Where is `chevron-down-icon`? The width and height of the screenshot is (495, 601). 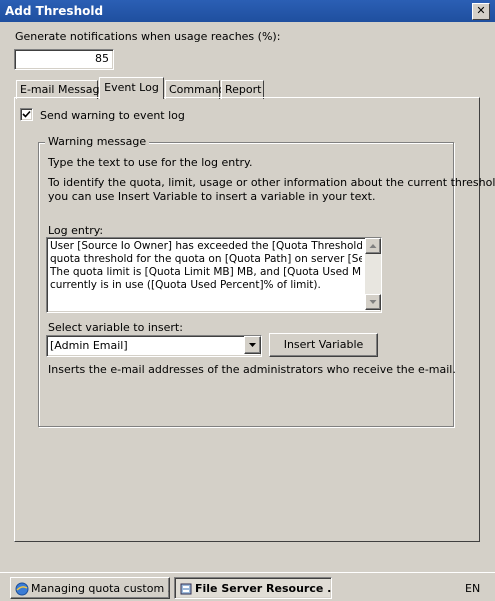 chevron-down-icon is located at coordinates (252, 345).